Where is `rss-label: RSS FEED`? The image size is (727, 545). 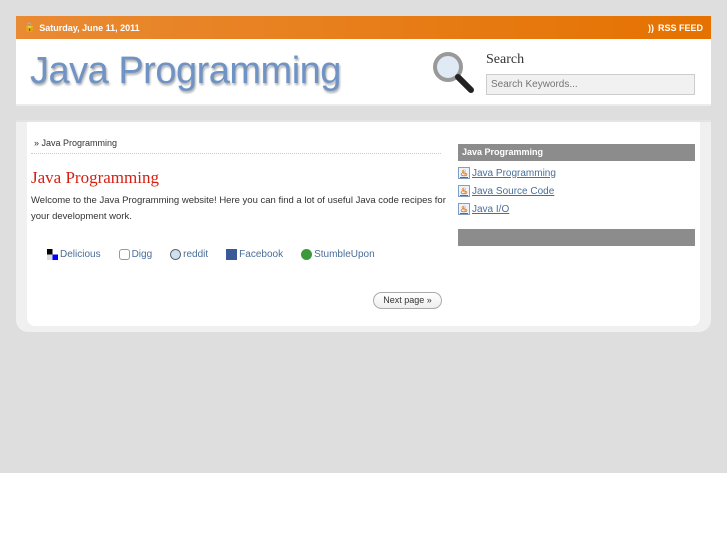 rss-label: RSS FEED is located at coordinates (680, 27).